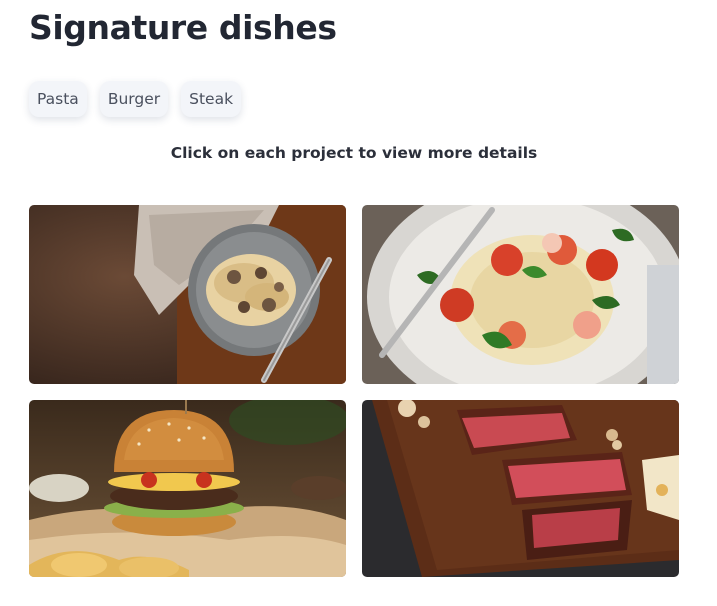 This screenshot has height=606, width=717. I want to click on filter-burger-button: Burger, so click(134, 99).